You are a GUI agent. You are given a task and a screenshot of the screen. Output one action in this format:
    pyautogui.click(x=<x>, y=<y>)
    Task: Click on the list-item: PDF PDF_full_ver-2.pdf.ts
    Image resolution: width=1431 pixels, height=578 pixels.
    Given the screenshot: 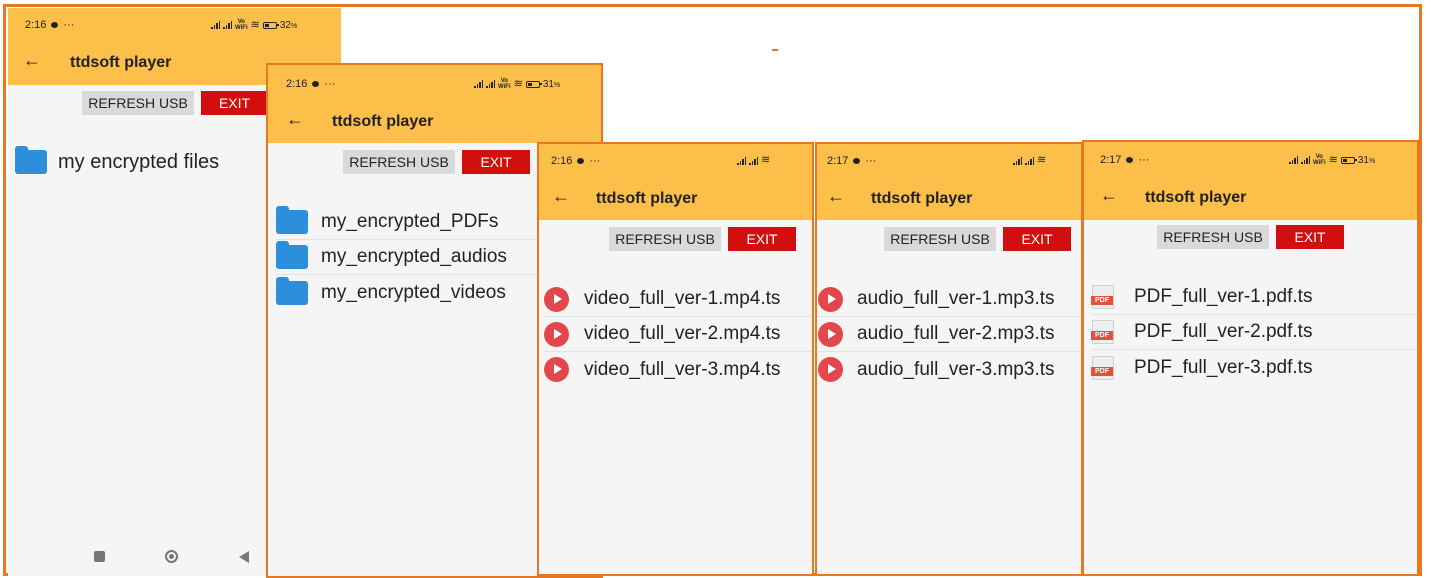 What is the action you would take?
    pyautogui.click(x=1254, y=332)
    